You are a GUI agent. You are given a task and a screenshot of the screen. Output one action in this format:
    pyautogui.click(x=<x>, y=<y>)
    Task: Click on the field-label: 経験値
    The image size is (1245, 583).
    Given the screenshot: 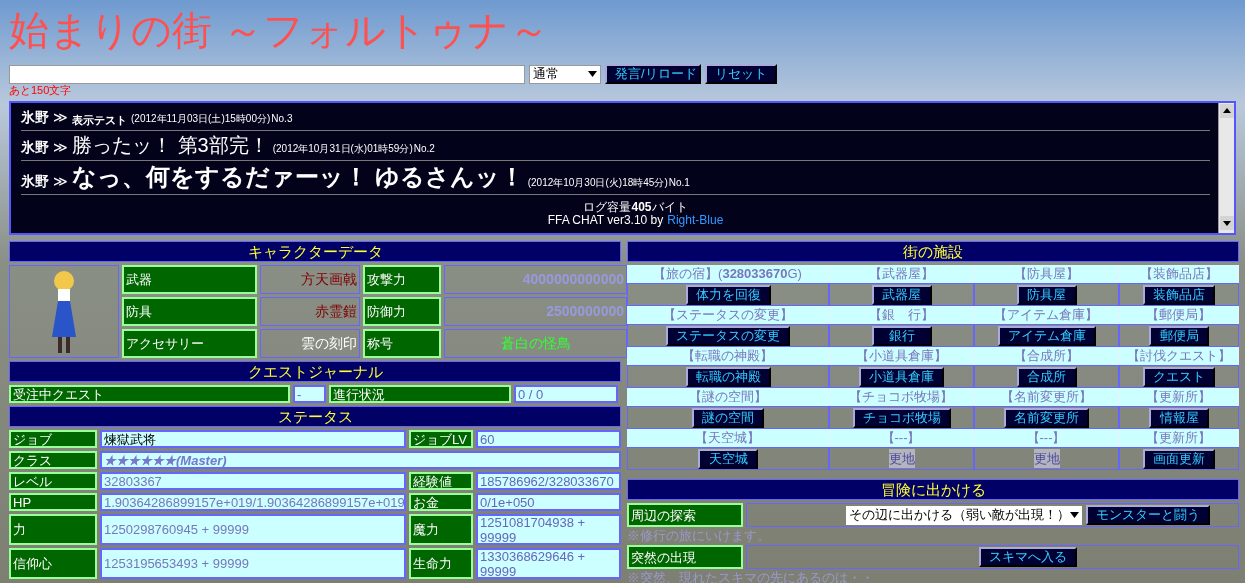 What is the action you would take?
    pyautogui.click(x=441, y=481)
    